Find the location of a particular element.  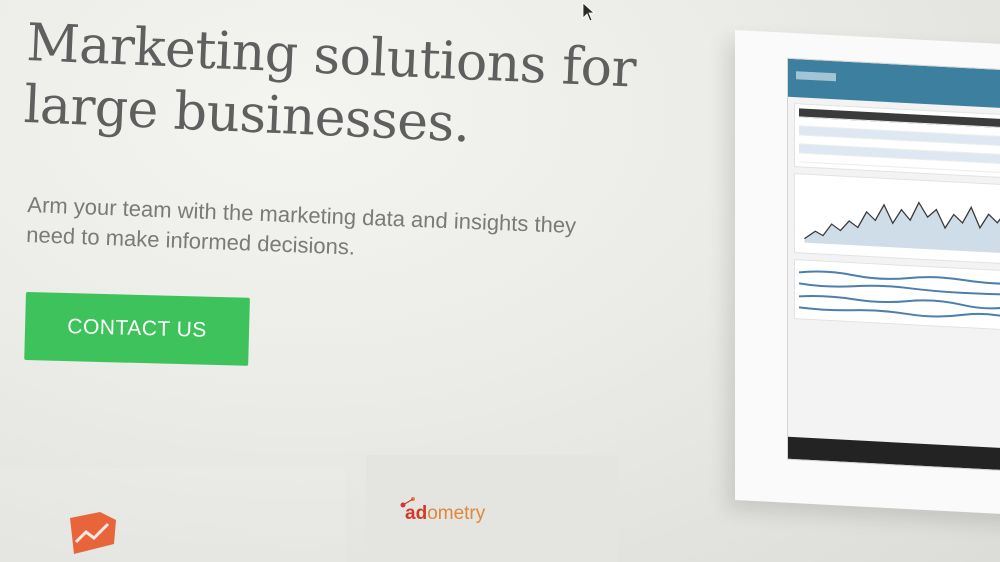

dashboard-line-chart-card is located at coordinates (897, 219).